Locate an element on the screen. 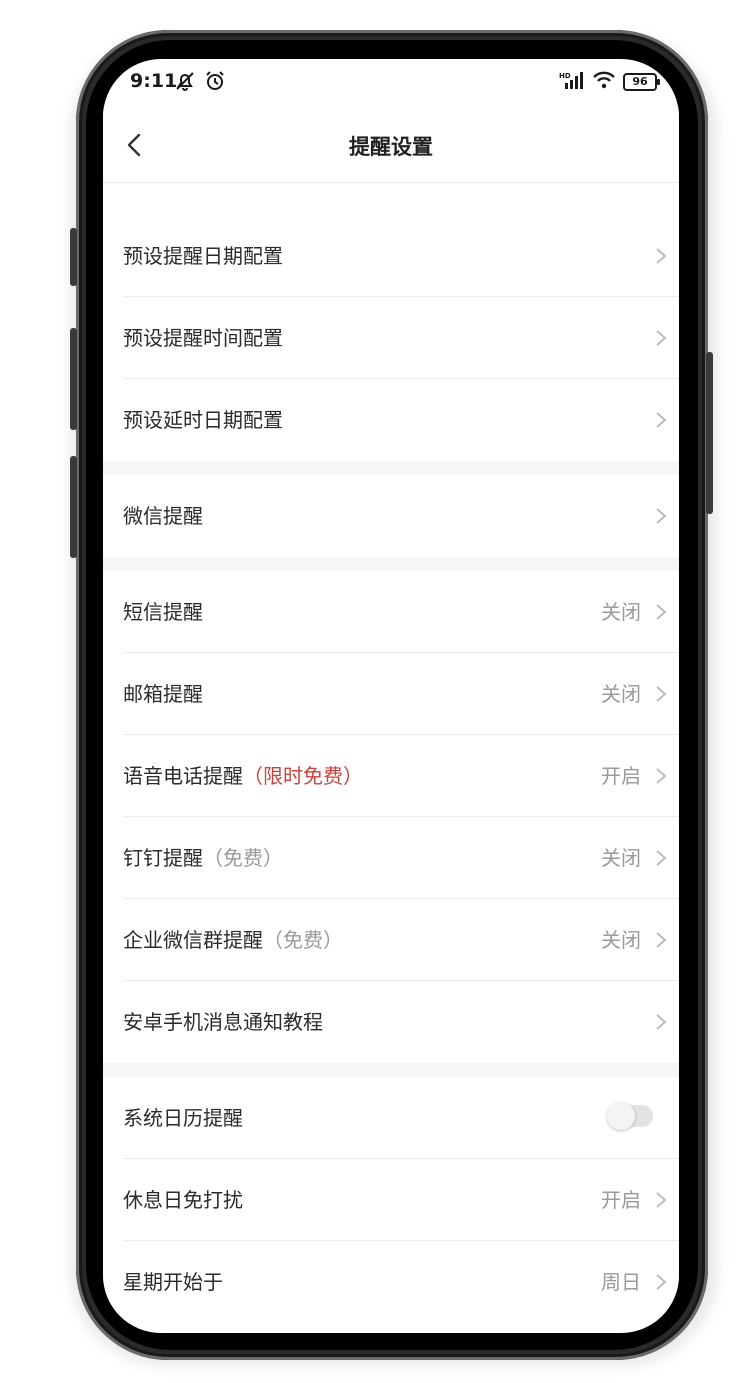 The height and width of the screenshot is (1383, 754). row-label: 邮箱提醒 is located at coordinates (163, 694).